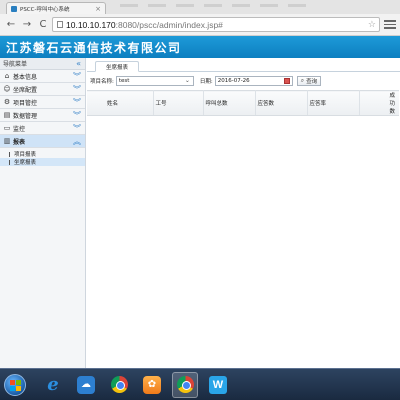 The image size is (400, 400). Describe the element at coordinates (200, 47) in the screenshot. I see `app-header: 江苏磐石云通信技术有限公司` at that location.